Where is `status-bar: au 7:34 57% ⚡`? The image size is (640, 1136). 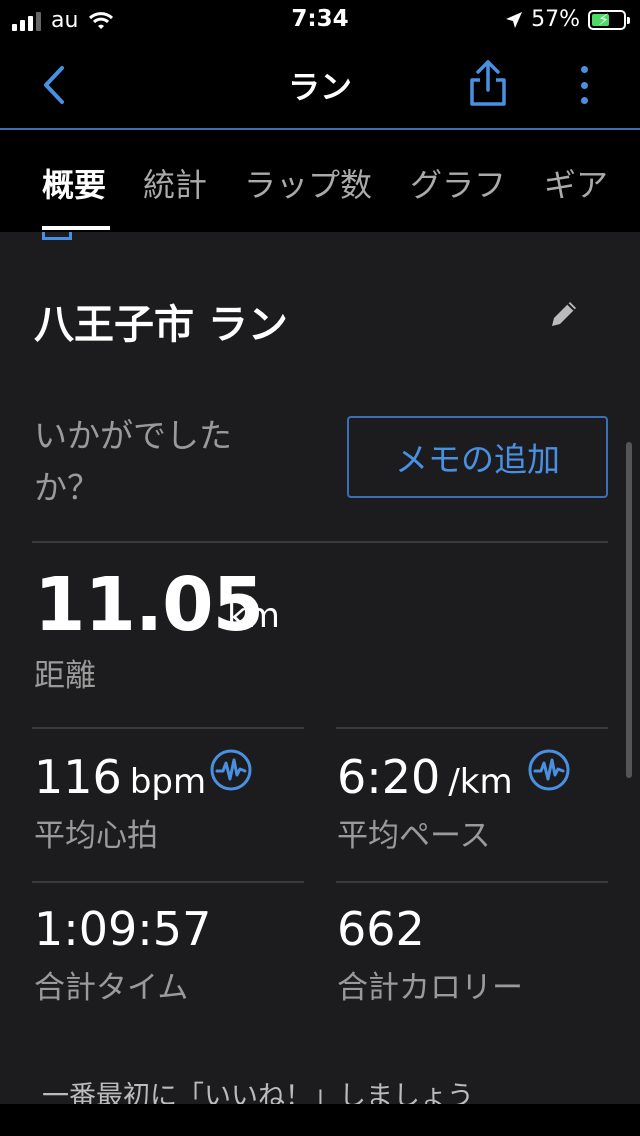
status-bar: au 7:34 57% ⚡ is located at coordinates (320, 20).